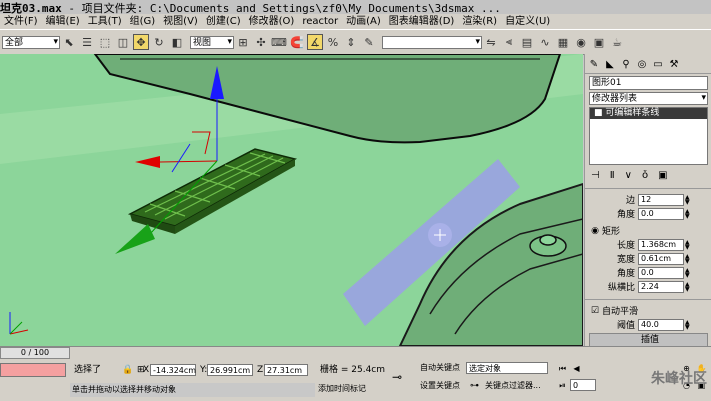 Image resolution: width=711 pixels, height=401 pixels. I want to click on time-slider: 0 / 100, so click(35, 353).